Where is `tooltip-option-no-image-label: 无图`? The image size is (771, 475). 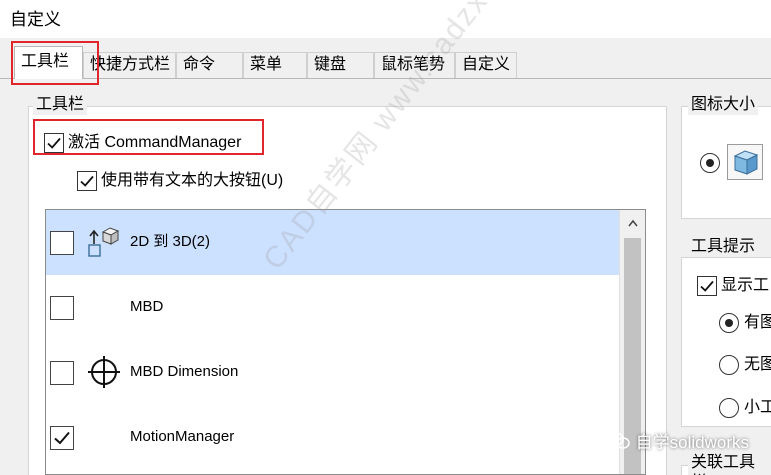
tooltip-option-no-image-label: 无图 is located at coordinates (757, 364).